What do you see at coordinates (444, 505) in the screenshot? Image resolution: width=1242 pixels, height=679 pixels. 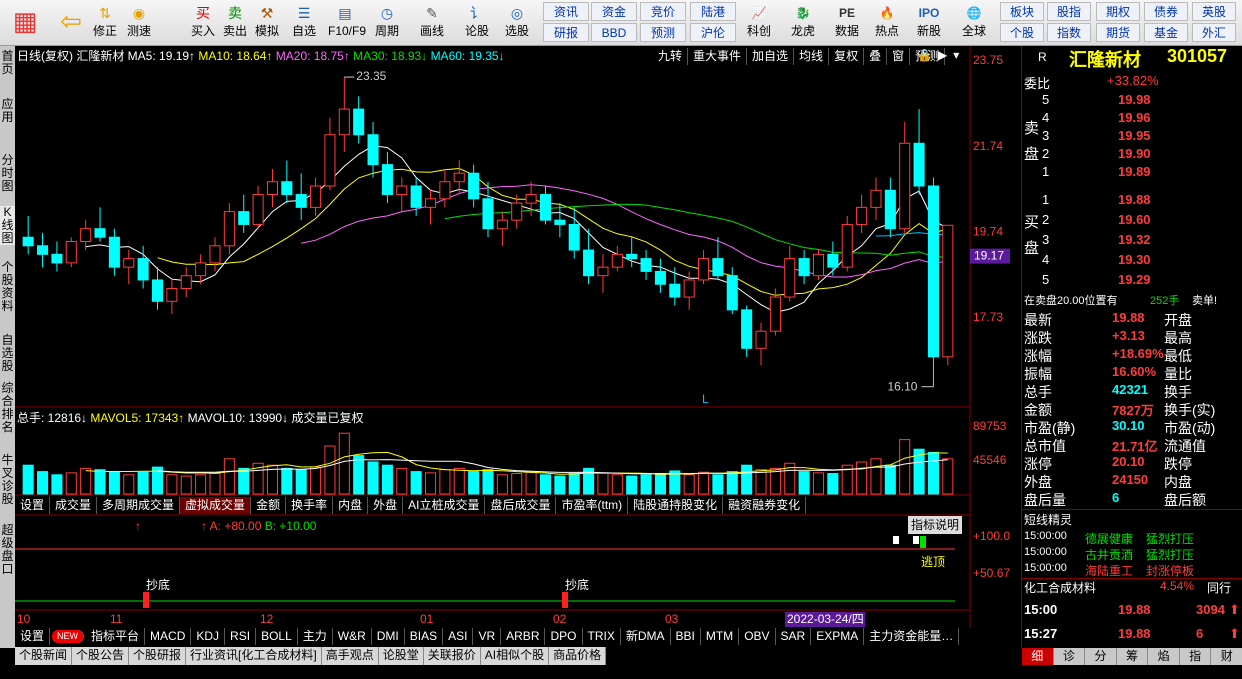 I see `vol-subtab-AI立桩成交量: AI立桩成交量` at bounding box center [444, 505].